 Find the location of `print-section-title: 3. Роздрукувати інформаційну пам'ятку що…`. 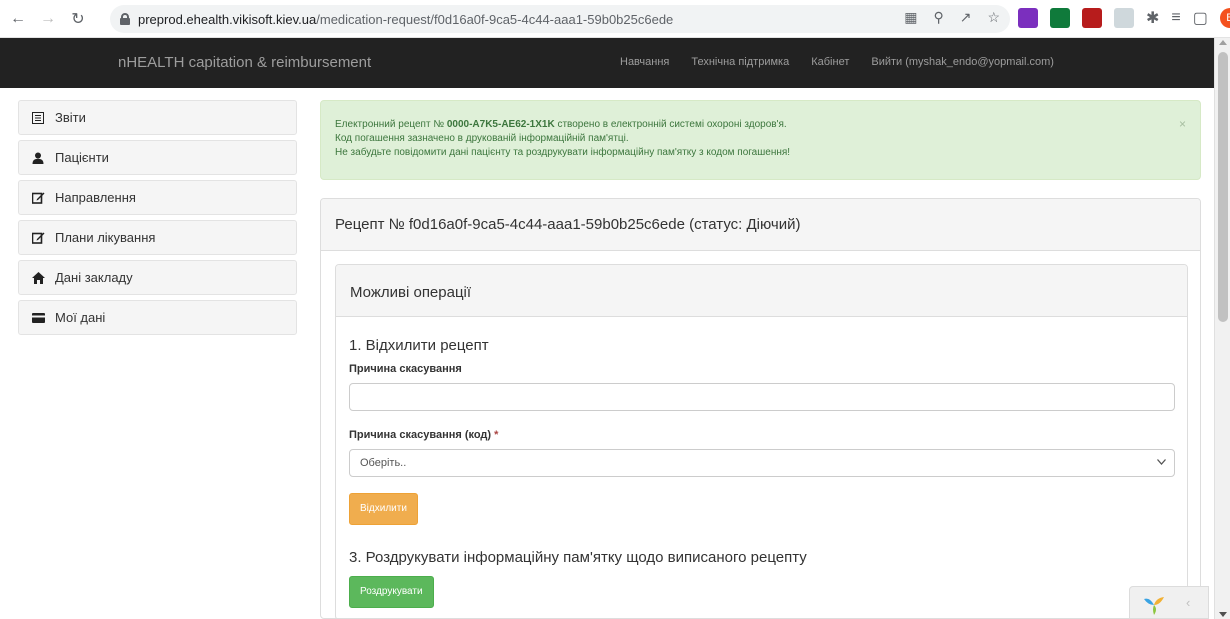

print-section-title: 3. Роздрукувати інформаційну пам'ятку що… is located at coordinates (578, 557).